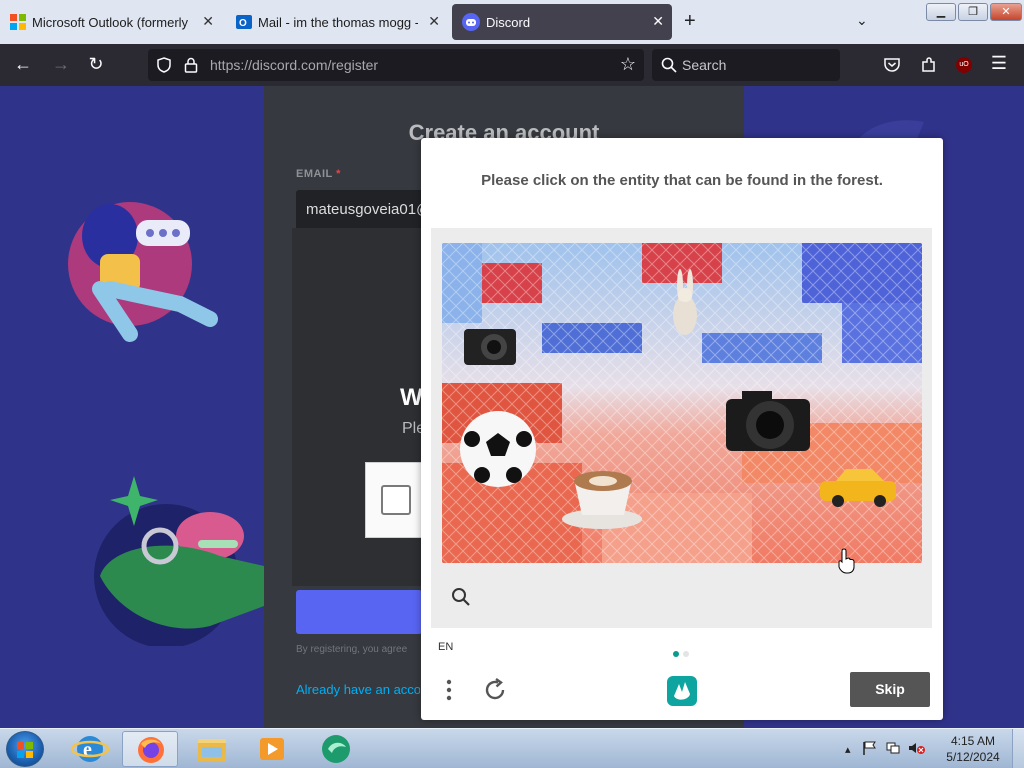  Describe the element at coordinates (973, 741) in the screenshot. I see `clock-time: 4:15 AM` at that location.